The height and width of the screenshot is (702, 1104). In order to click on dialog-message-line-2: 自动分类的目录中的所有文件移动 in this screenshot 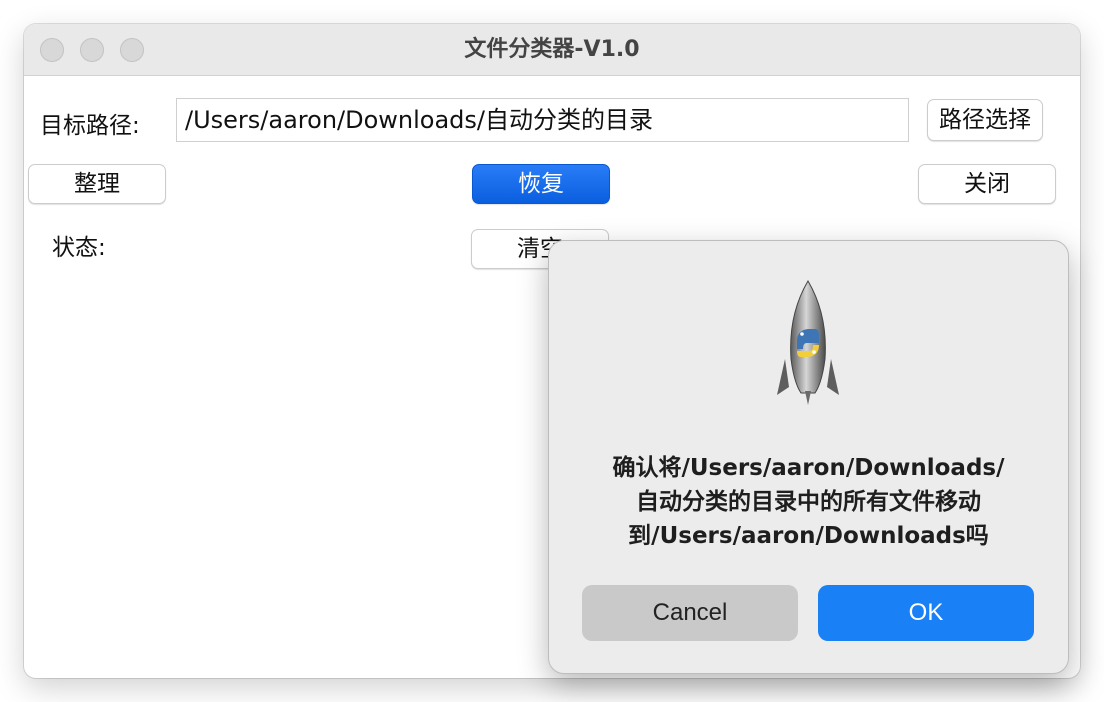, I will do `click(808, 502)`.